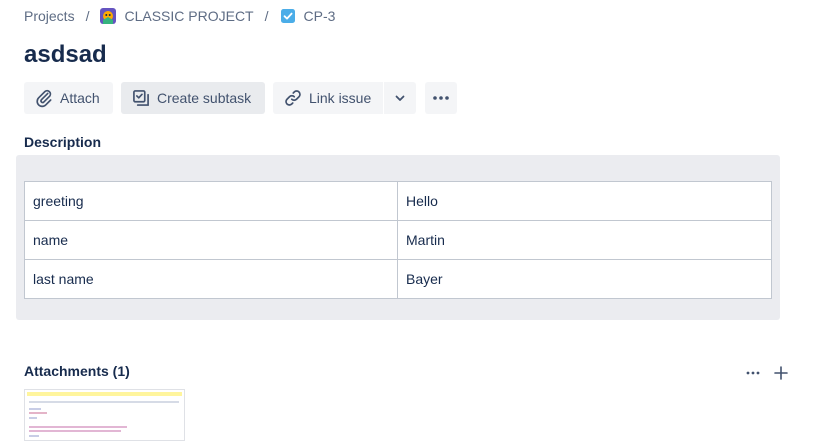 The height and width of the screenshot is (441, 814). I want to click on table-row: name Martin, so click(398, 240).